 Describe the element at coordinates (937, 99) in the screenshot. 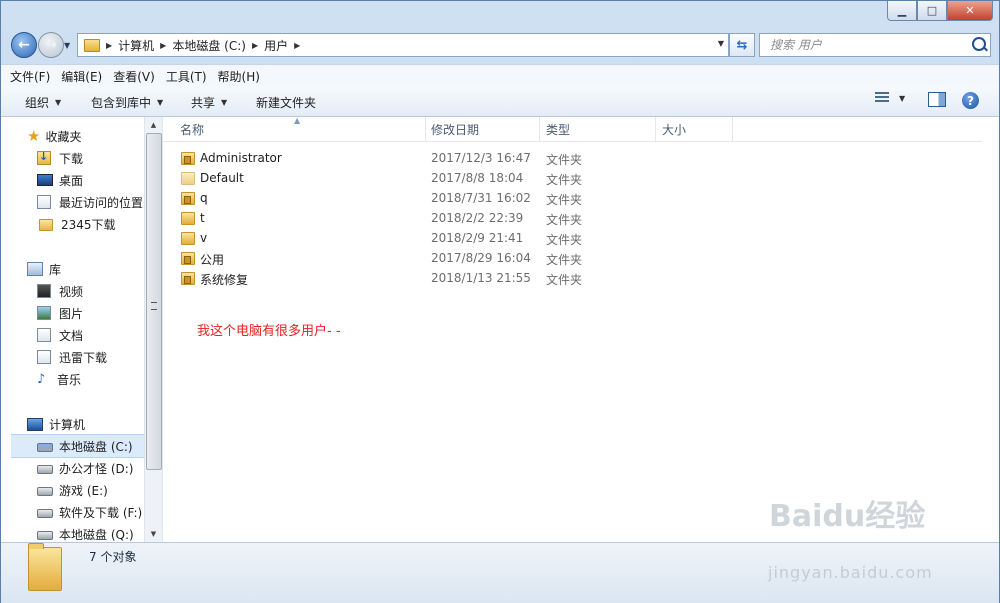

I see `preview-pane-button` at that location.